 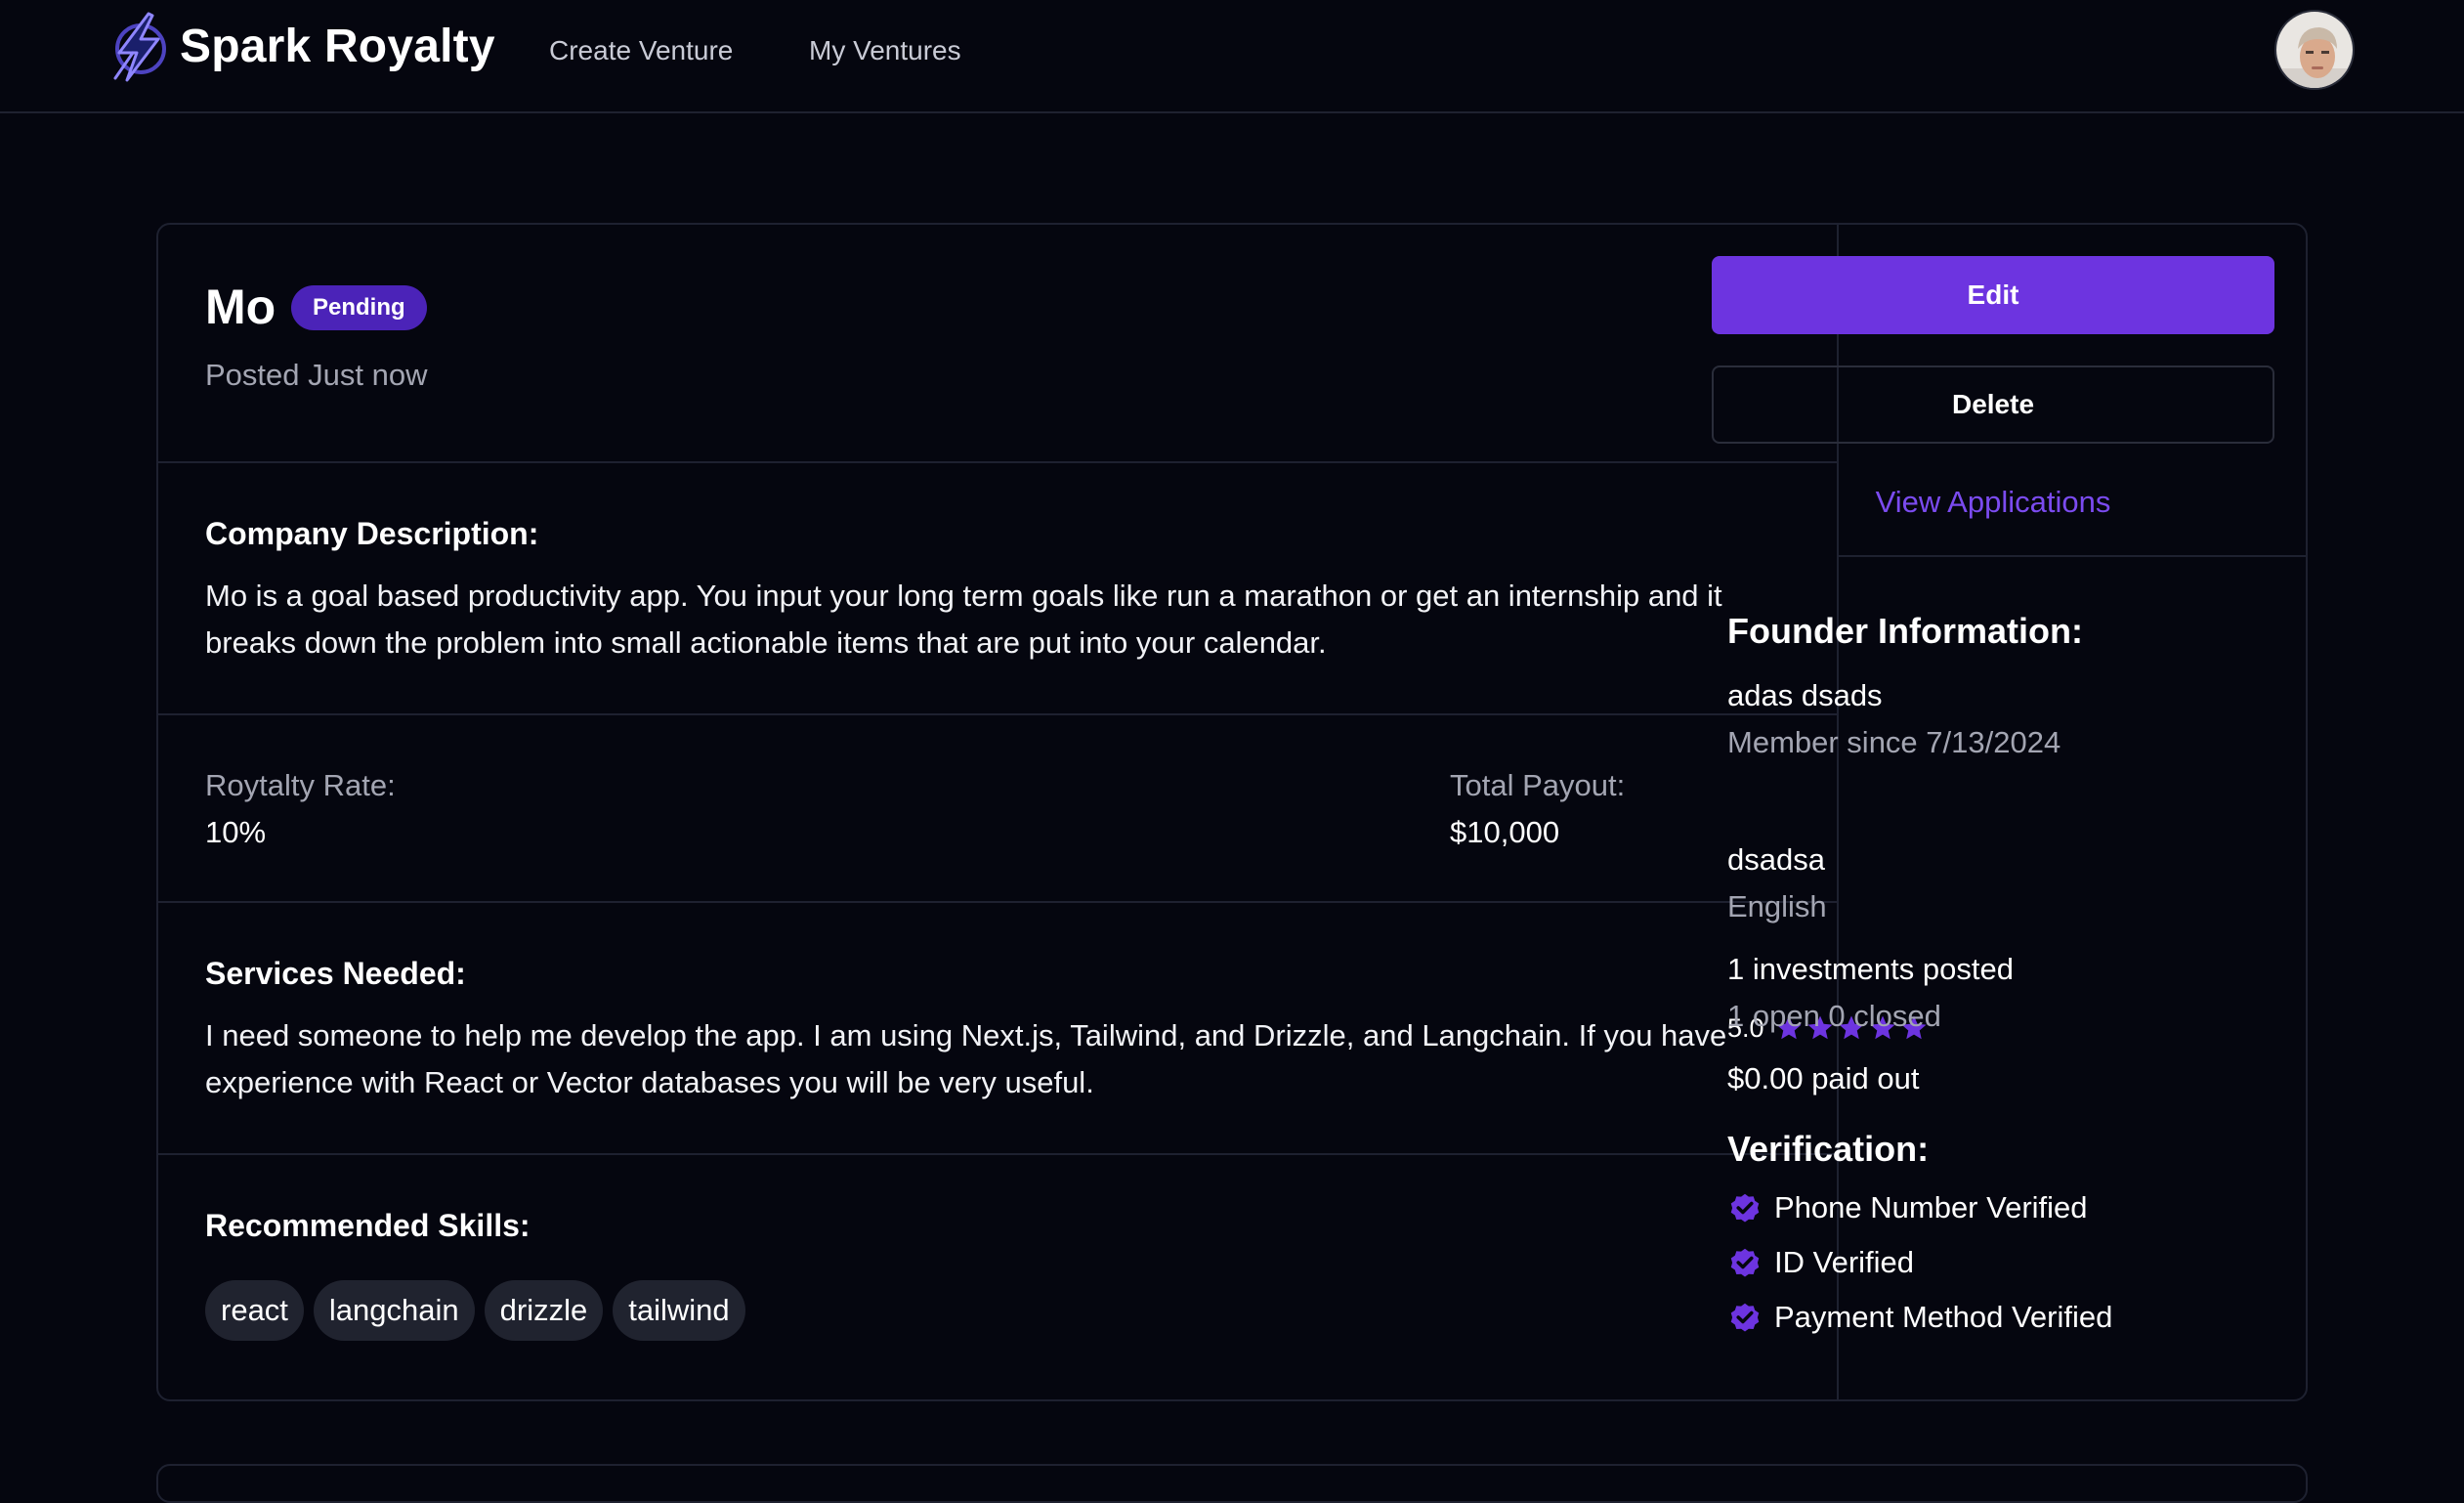 What do you see at coordinates (1905, 631) in the screenshot?
I see `founder-information-heading: Founder Information:` at bounding box center [1905, 631].